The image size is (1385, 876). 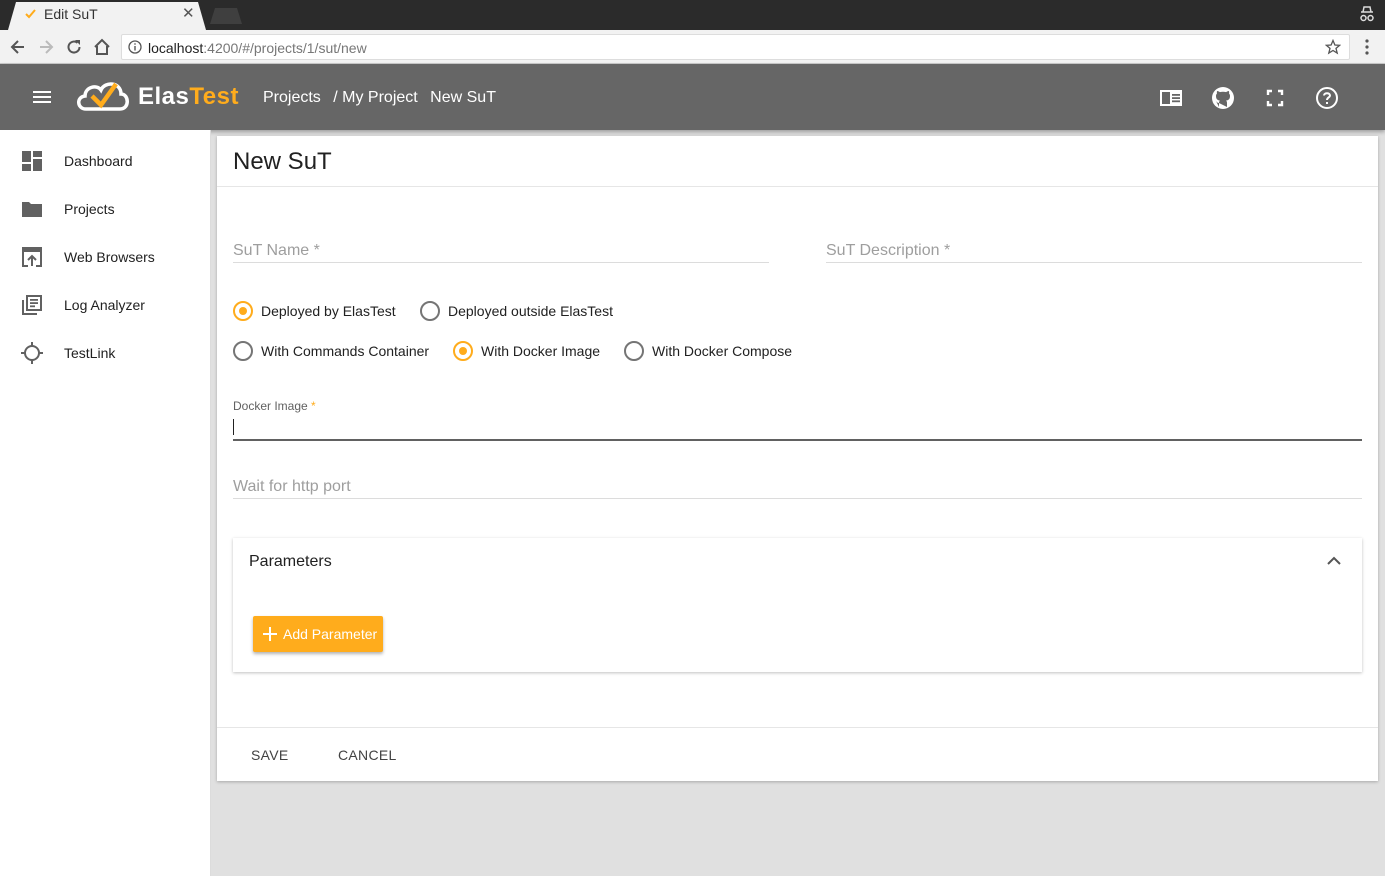 I want to click on chevron-up-icon, so click(x=1334, y=561).